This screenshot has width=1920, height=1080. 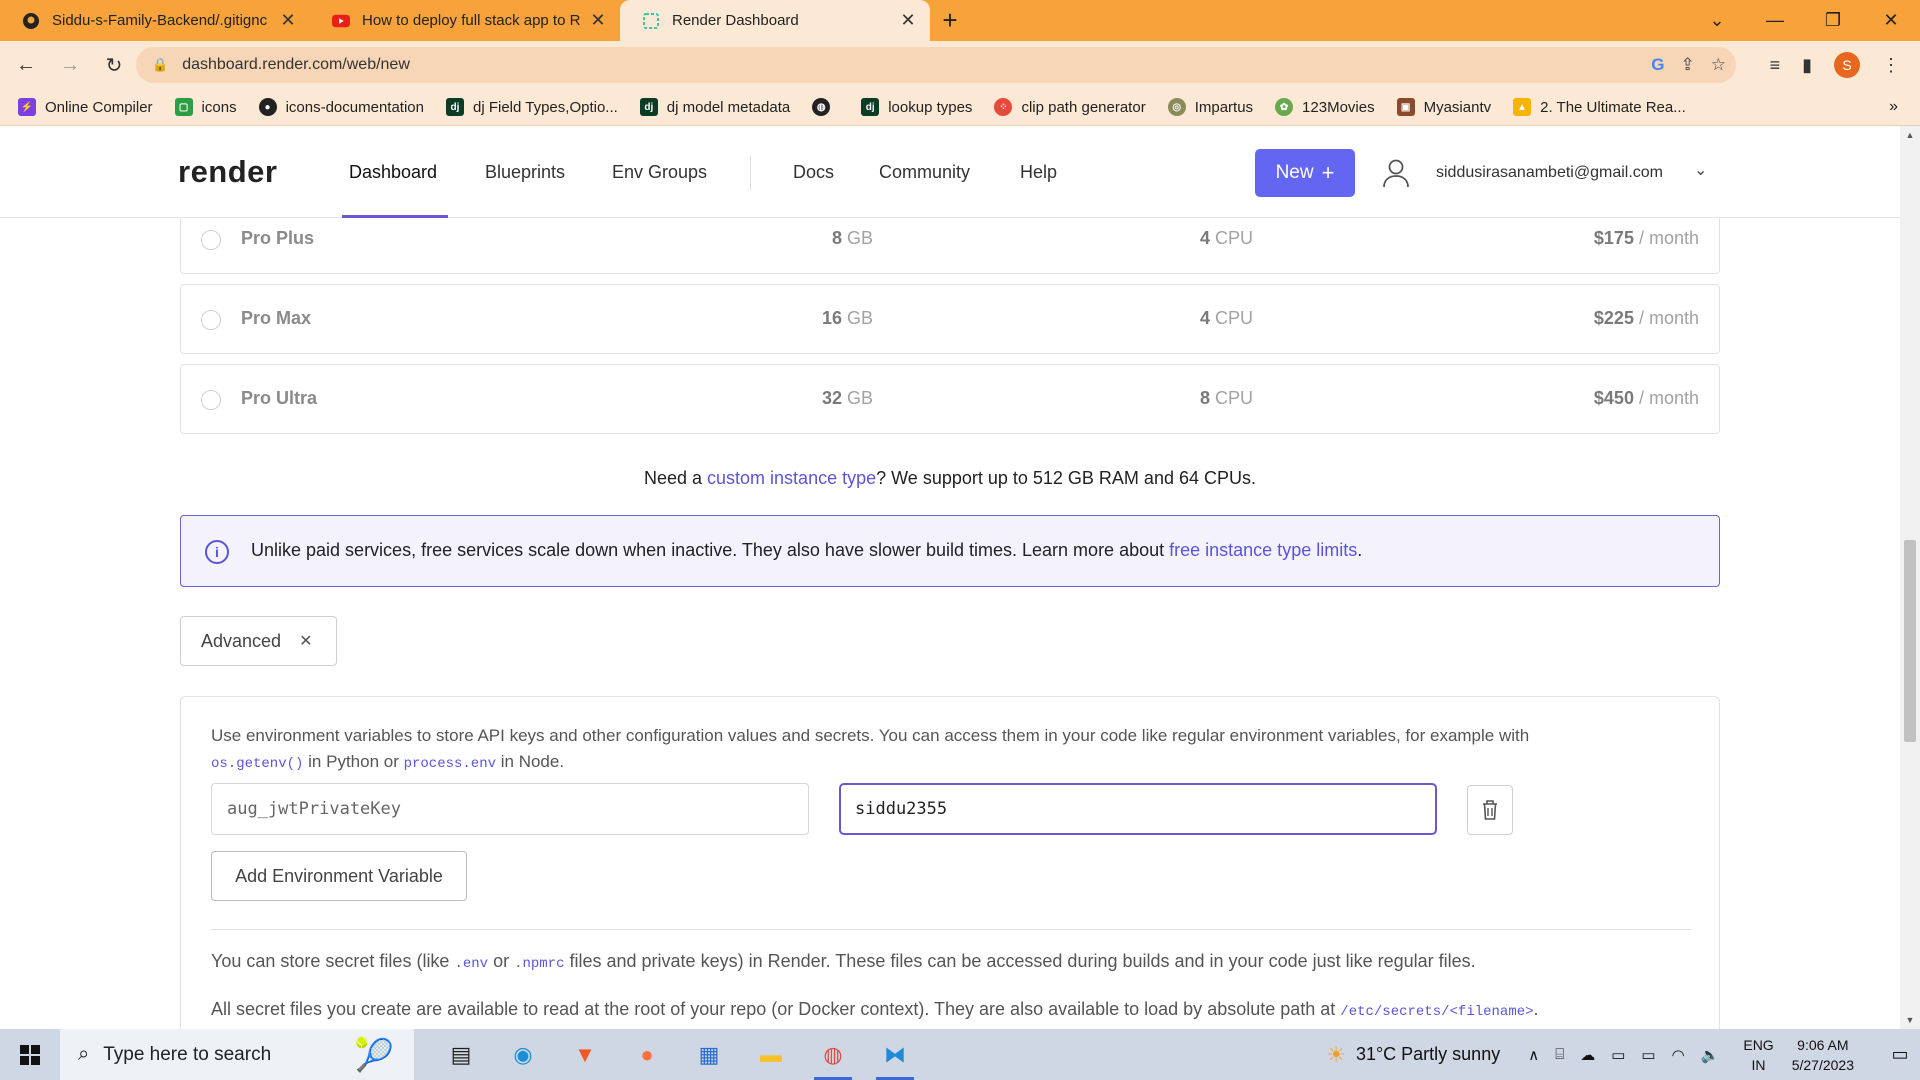 What do you see at coordinates (450, 764) in the screenshot?
I see `code-process-env: process.env` at bounding box center [450, 764].